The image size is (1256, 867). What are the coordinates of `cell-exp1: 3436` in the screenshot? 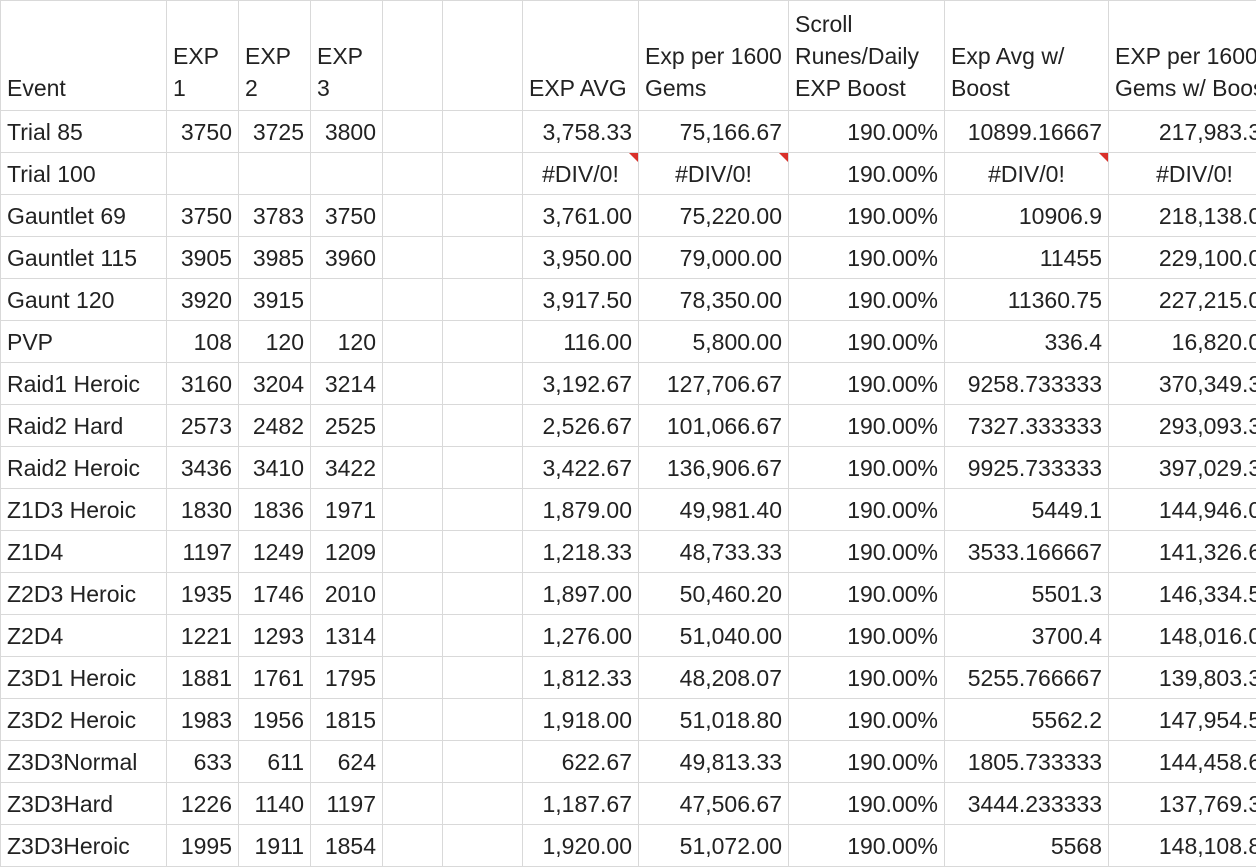 It's located at (203, 468).